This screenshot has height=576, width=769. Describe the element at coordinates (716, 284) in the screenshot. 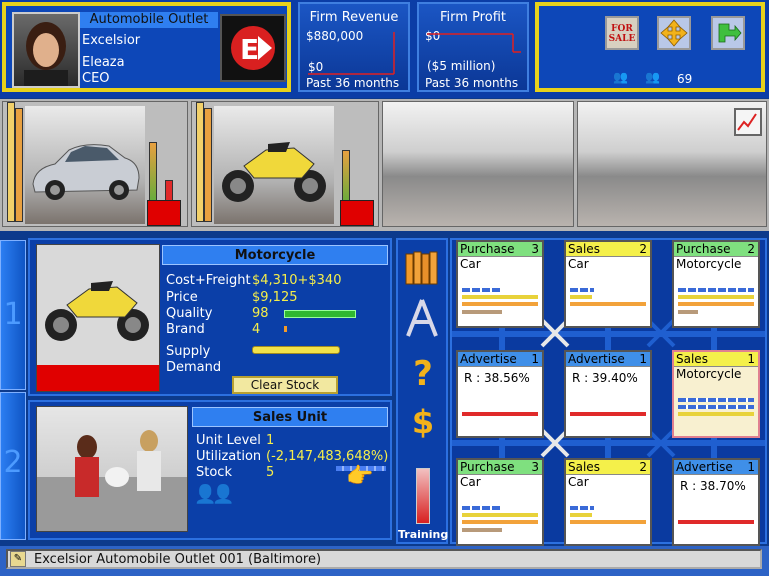

I see `grid-card-purchase-motorcycle: Purchase 2 Motorcycle` at that location.